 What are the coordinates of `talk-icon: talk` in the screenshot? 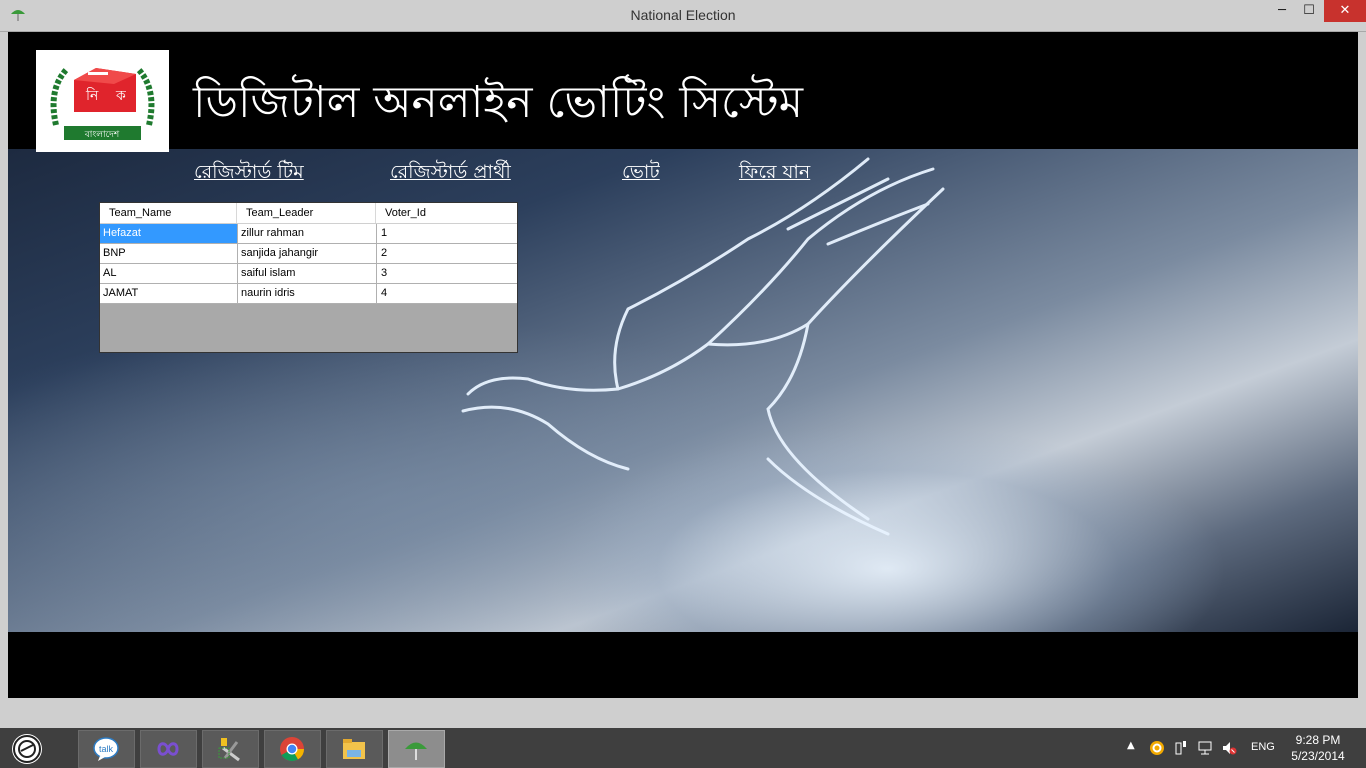 It's located at (106, 749).